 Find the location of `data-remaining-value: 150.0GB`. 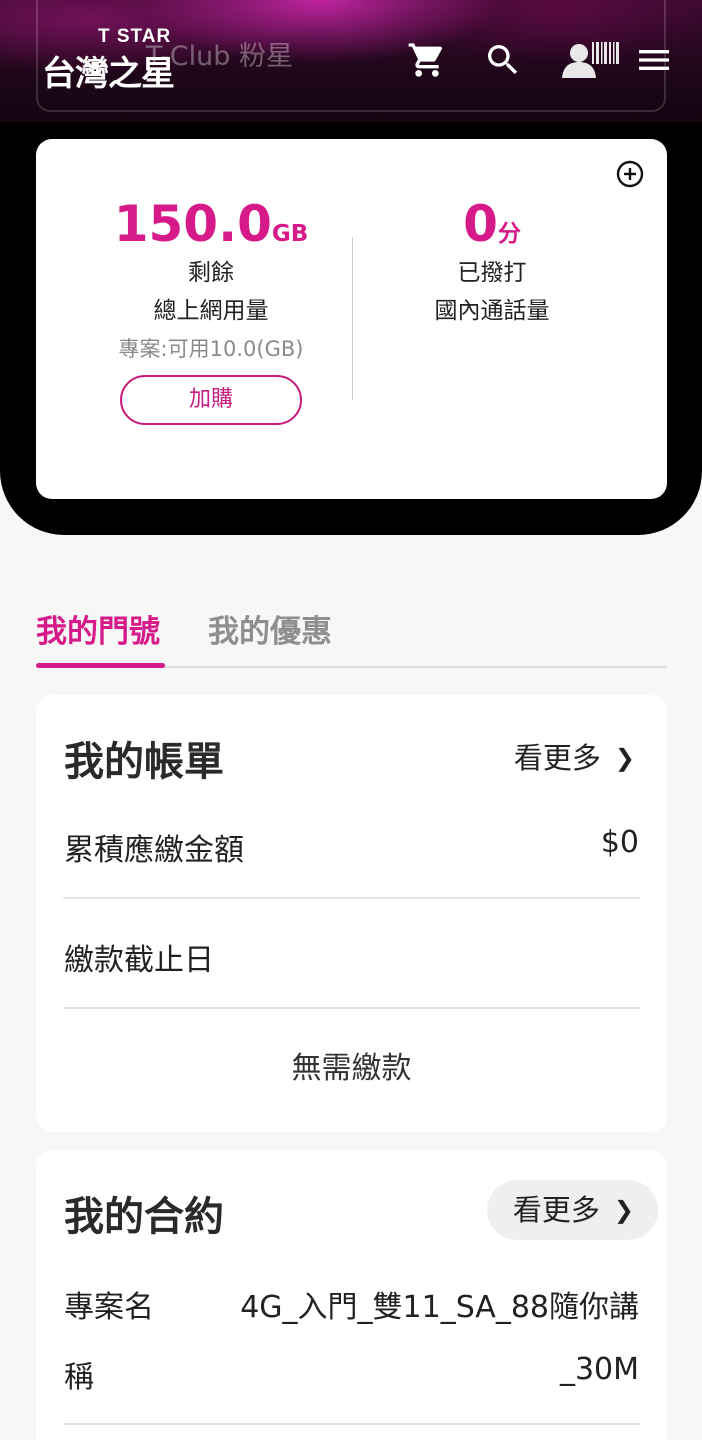

data-remaining-value: 150.0GB is located at coordinates (211, 224).